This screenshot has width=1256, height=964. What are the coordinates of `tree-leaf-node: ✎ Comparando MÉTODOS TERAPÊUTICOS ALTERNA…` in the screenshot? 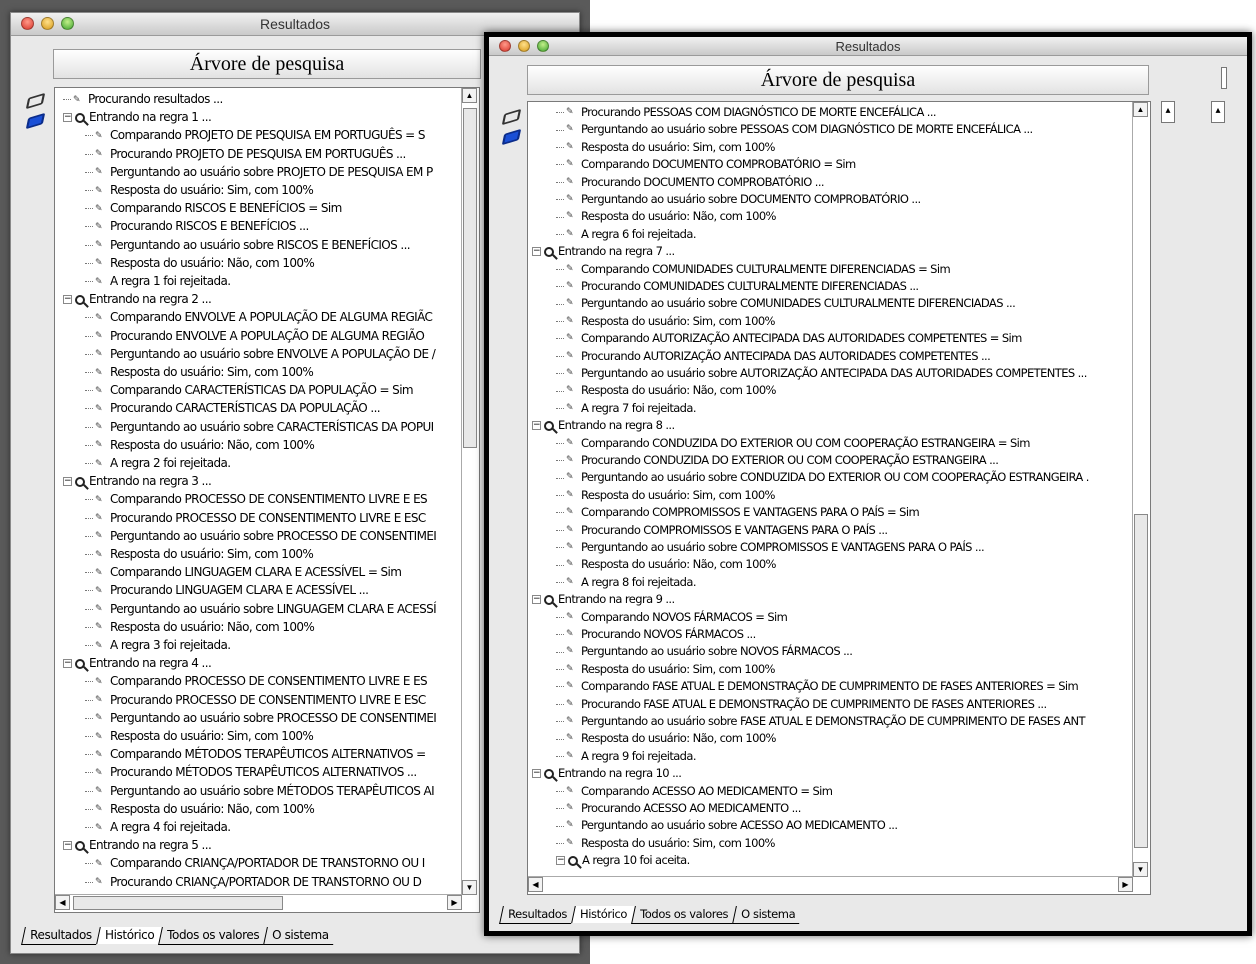 It's located at (255, 754).